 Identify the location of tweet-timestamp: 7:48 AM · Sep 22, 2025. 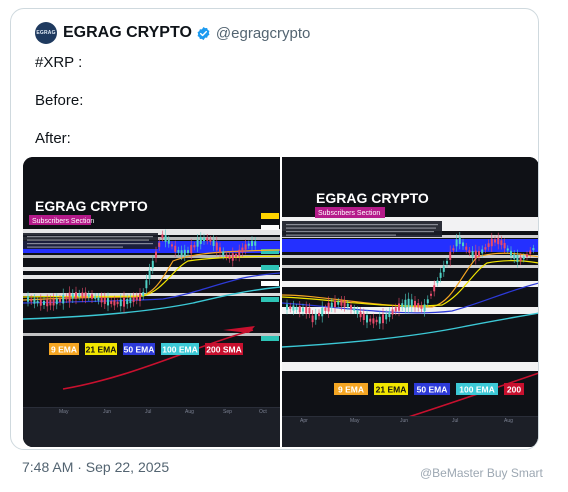
(95, 467).